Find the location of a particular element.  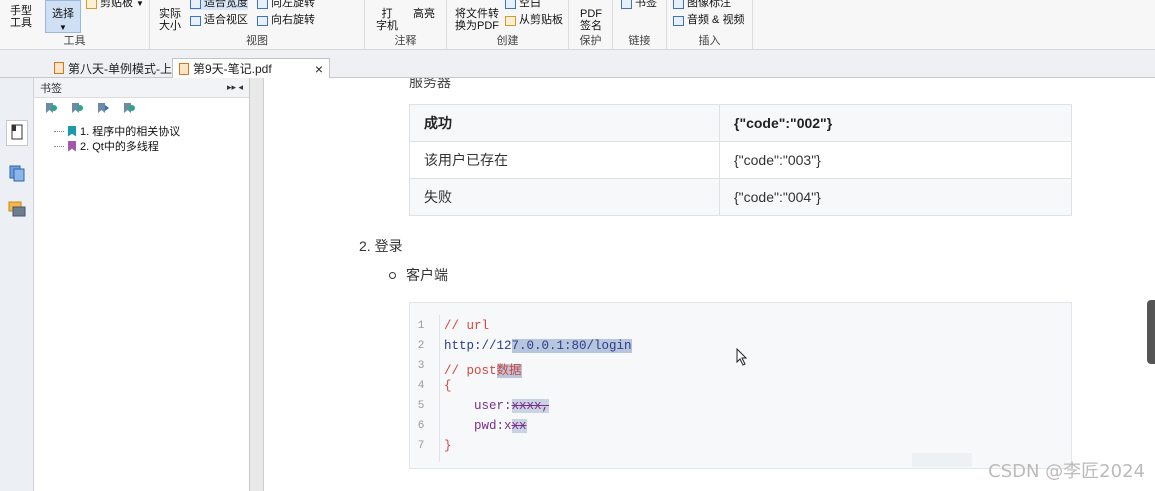

image-annotation-label: 图像标注 is located at coordinates (709, 4).